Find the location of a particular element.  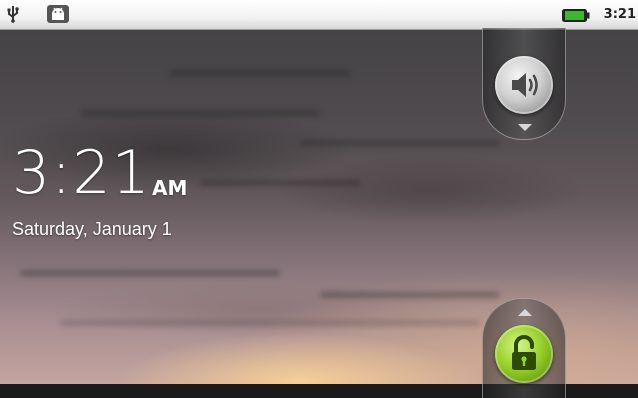

unlock-icon is located at coordinates (524, 352).